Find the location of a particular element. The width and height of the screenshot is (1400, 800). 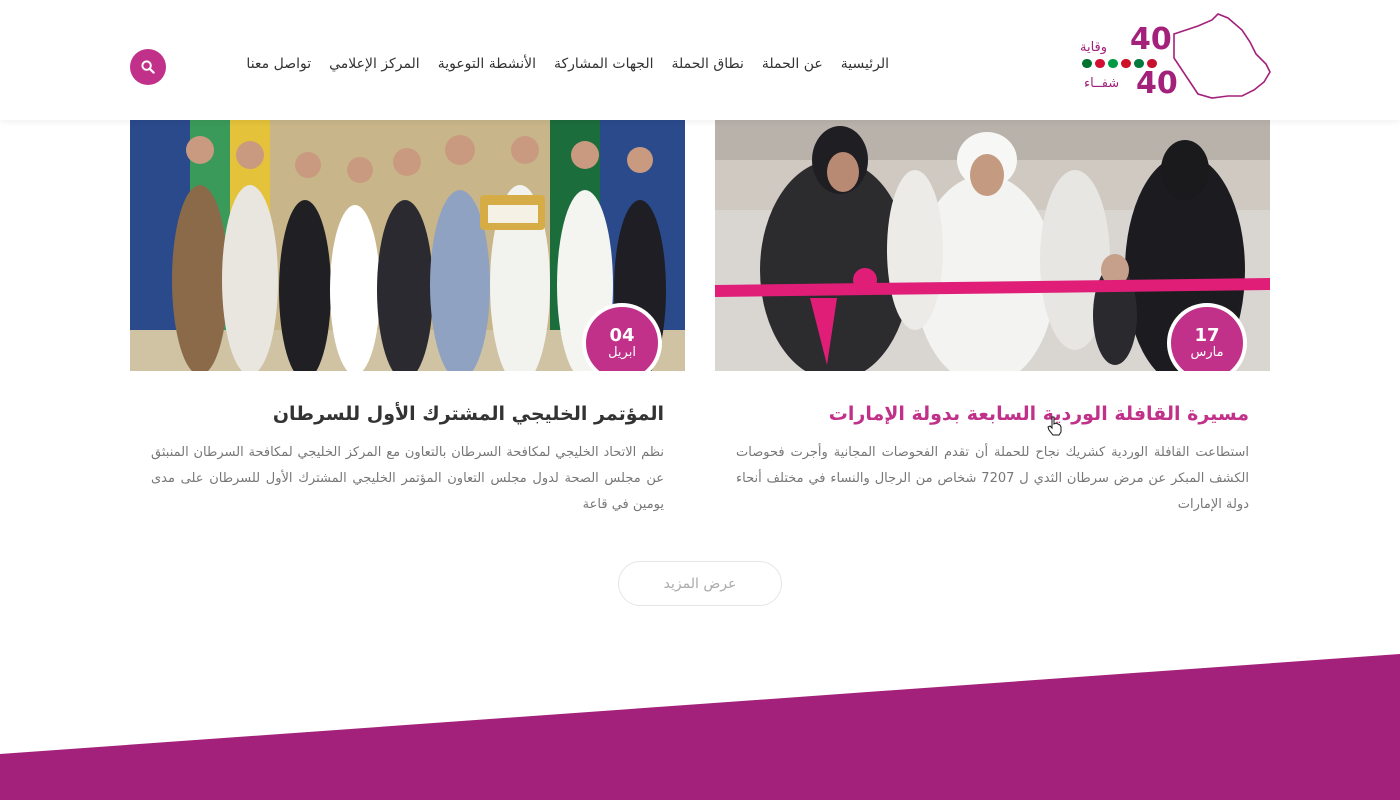

hand-cursor-icon is located at coordinates (1054, 426).